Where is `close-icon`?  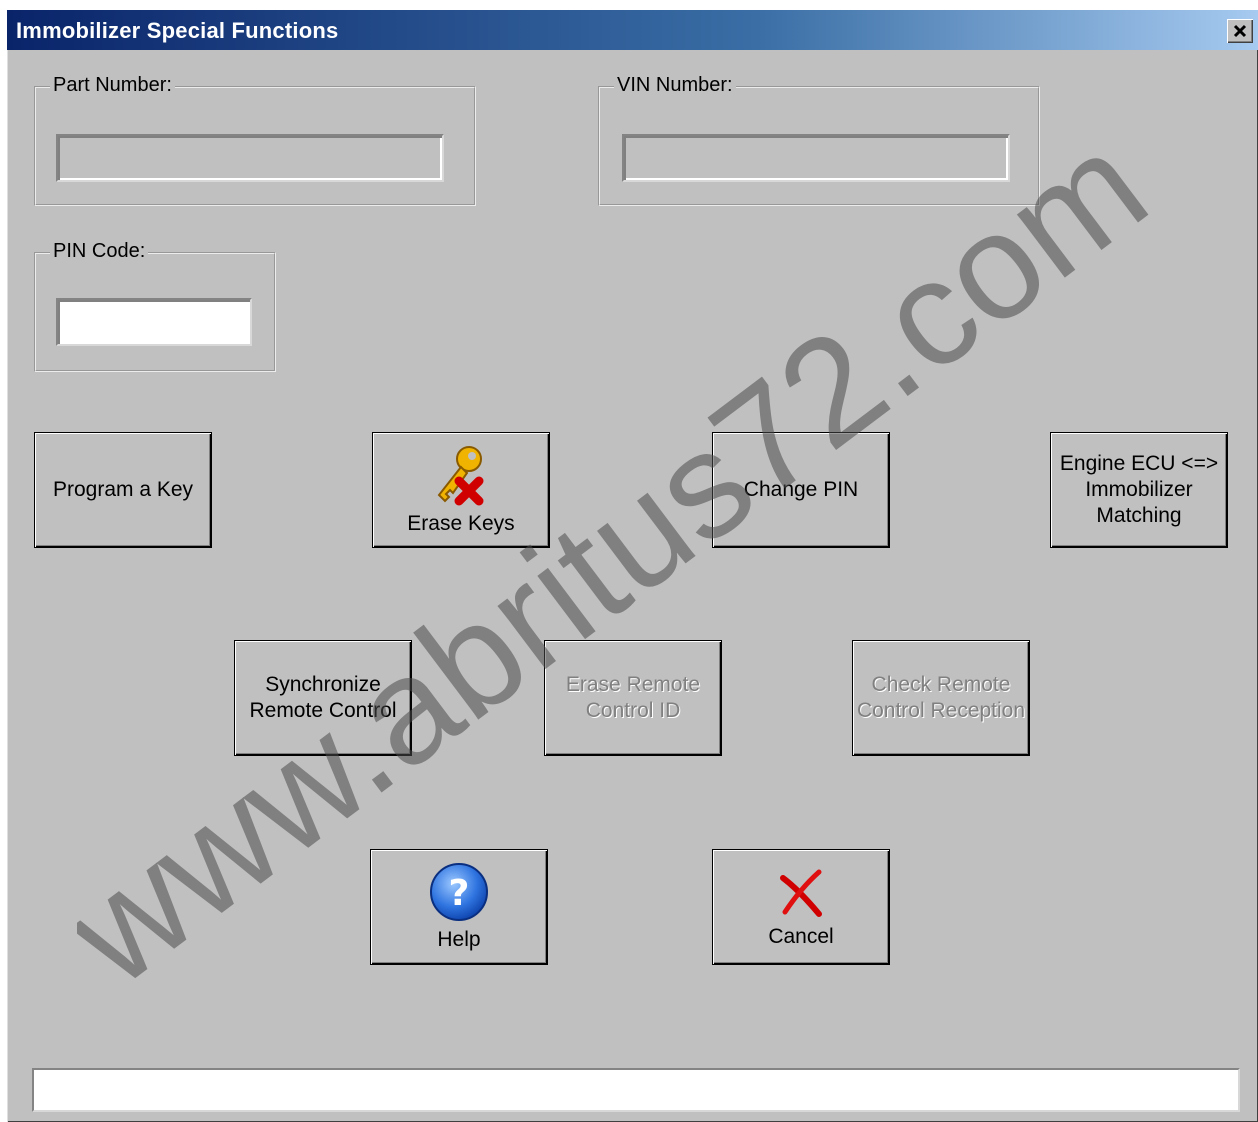 close-icon is located at coordinates (1240, 31).